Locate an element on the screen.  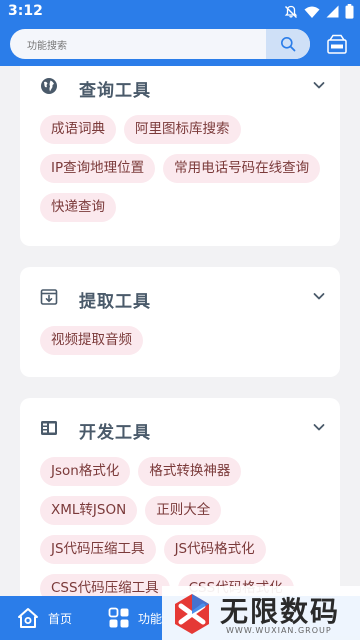
tool-tag: CSS代码压缩工具 is located at coordinates (105, 585).